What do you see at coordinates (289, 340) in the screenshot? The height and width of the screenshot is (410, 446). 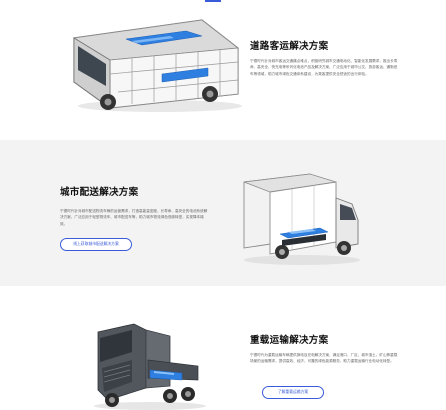 I see `heavy-transport-title: 重载运输解决方案` at bounding box center [289, 340].